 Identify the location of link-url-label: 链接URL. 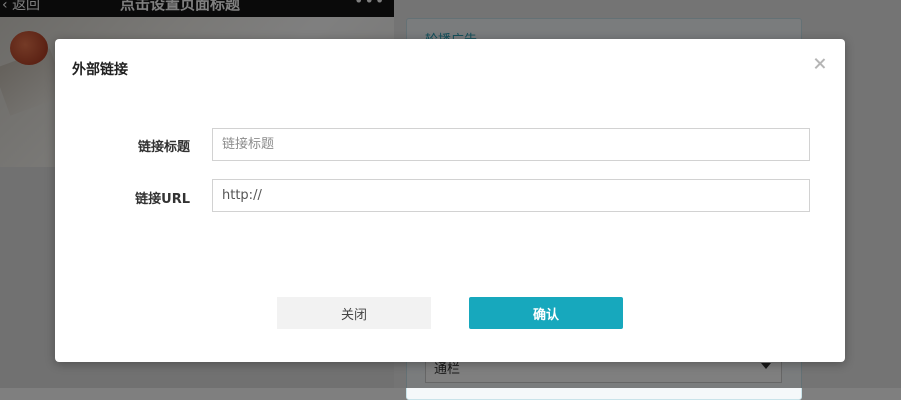
(162, 199).